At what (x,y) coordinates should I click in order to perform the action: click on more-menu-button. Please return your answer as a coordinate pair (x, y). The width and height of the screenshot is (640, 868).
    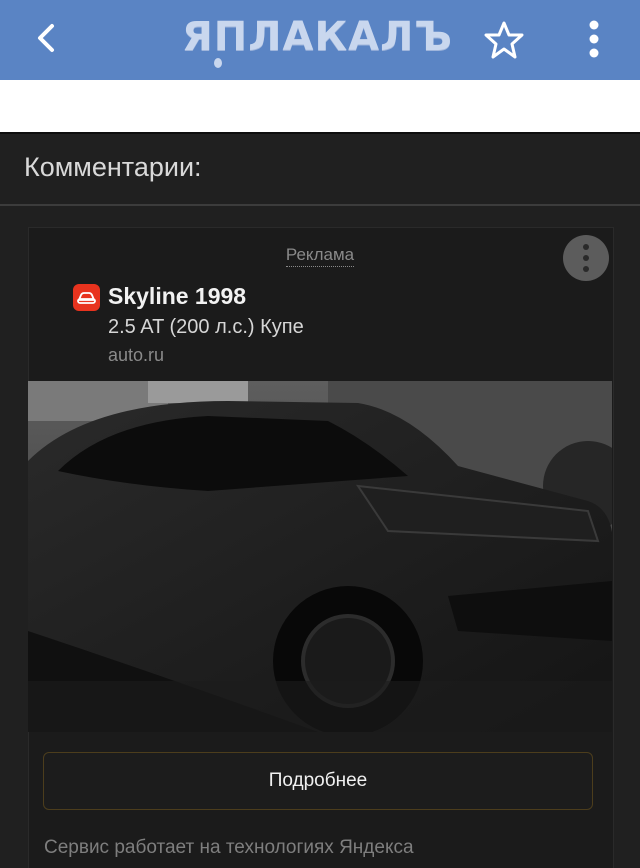
    Looking at the image, I should click on (594, 39).